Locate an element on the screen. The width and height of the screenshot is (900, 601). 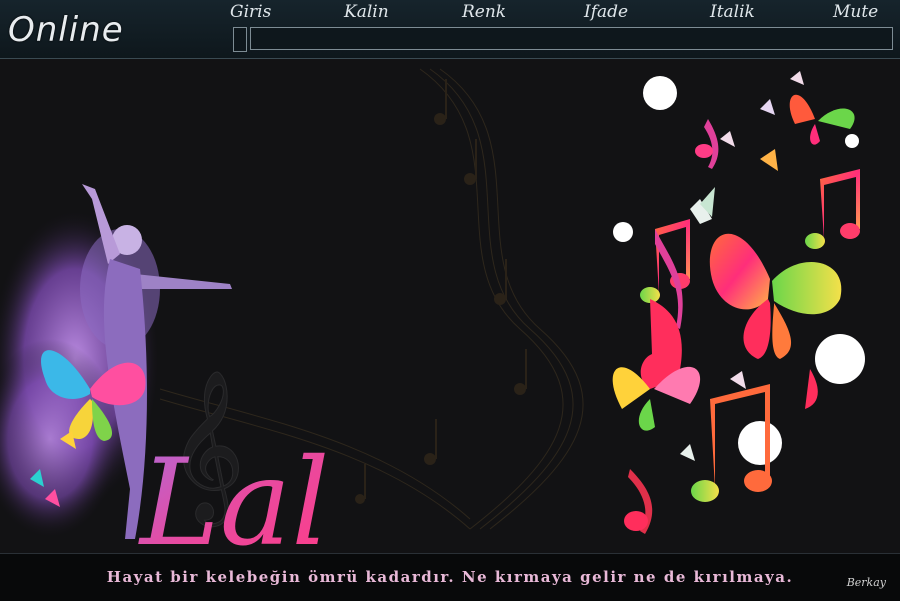
format-menu: Giris Kalin Renk Ifade Italik Mute is located at coordinates (560, 12).